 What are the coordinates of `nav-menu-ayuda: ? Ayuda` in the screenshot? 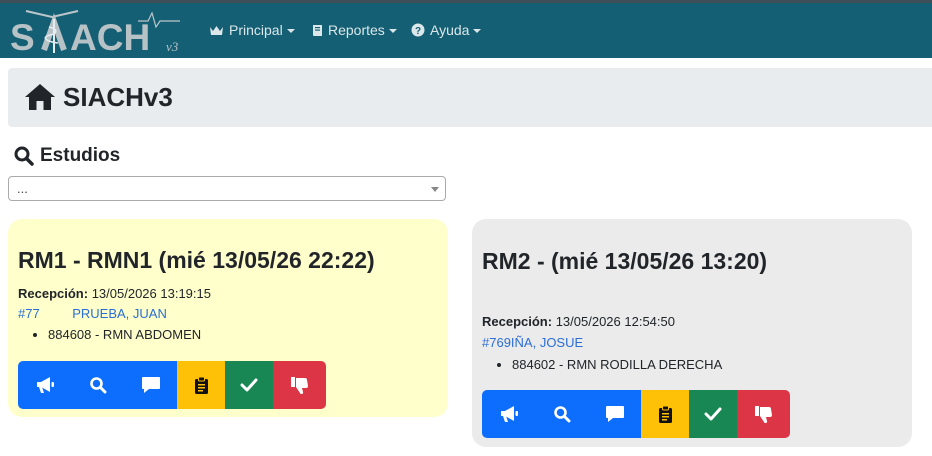 It's located at (446, 30).